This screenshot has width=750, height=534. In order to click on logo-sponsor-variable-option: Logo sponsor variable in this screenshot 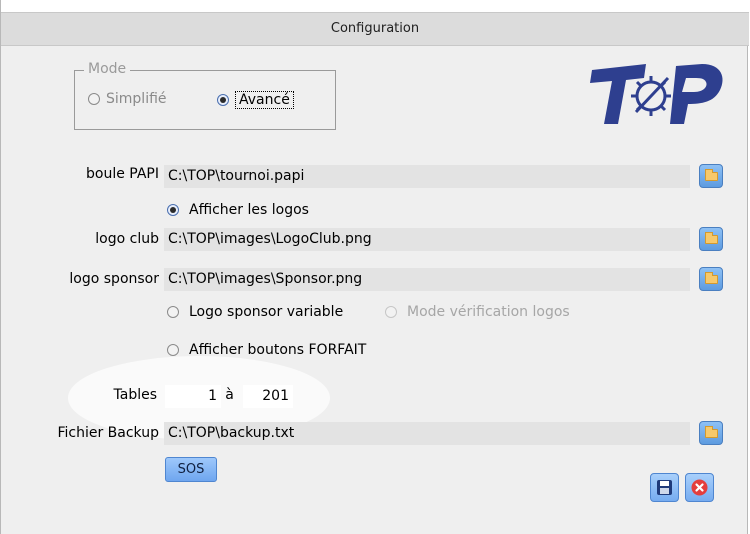, I will do `click(255, 312)`.